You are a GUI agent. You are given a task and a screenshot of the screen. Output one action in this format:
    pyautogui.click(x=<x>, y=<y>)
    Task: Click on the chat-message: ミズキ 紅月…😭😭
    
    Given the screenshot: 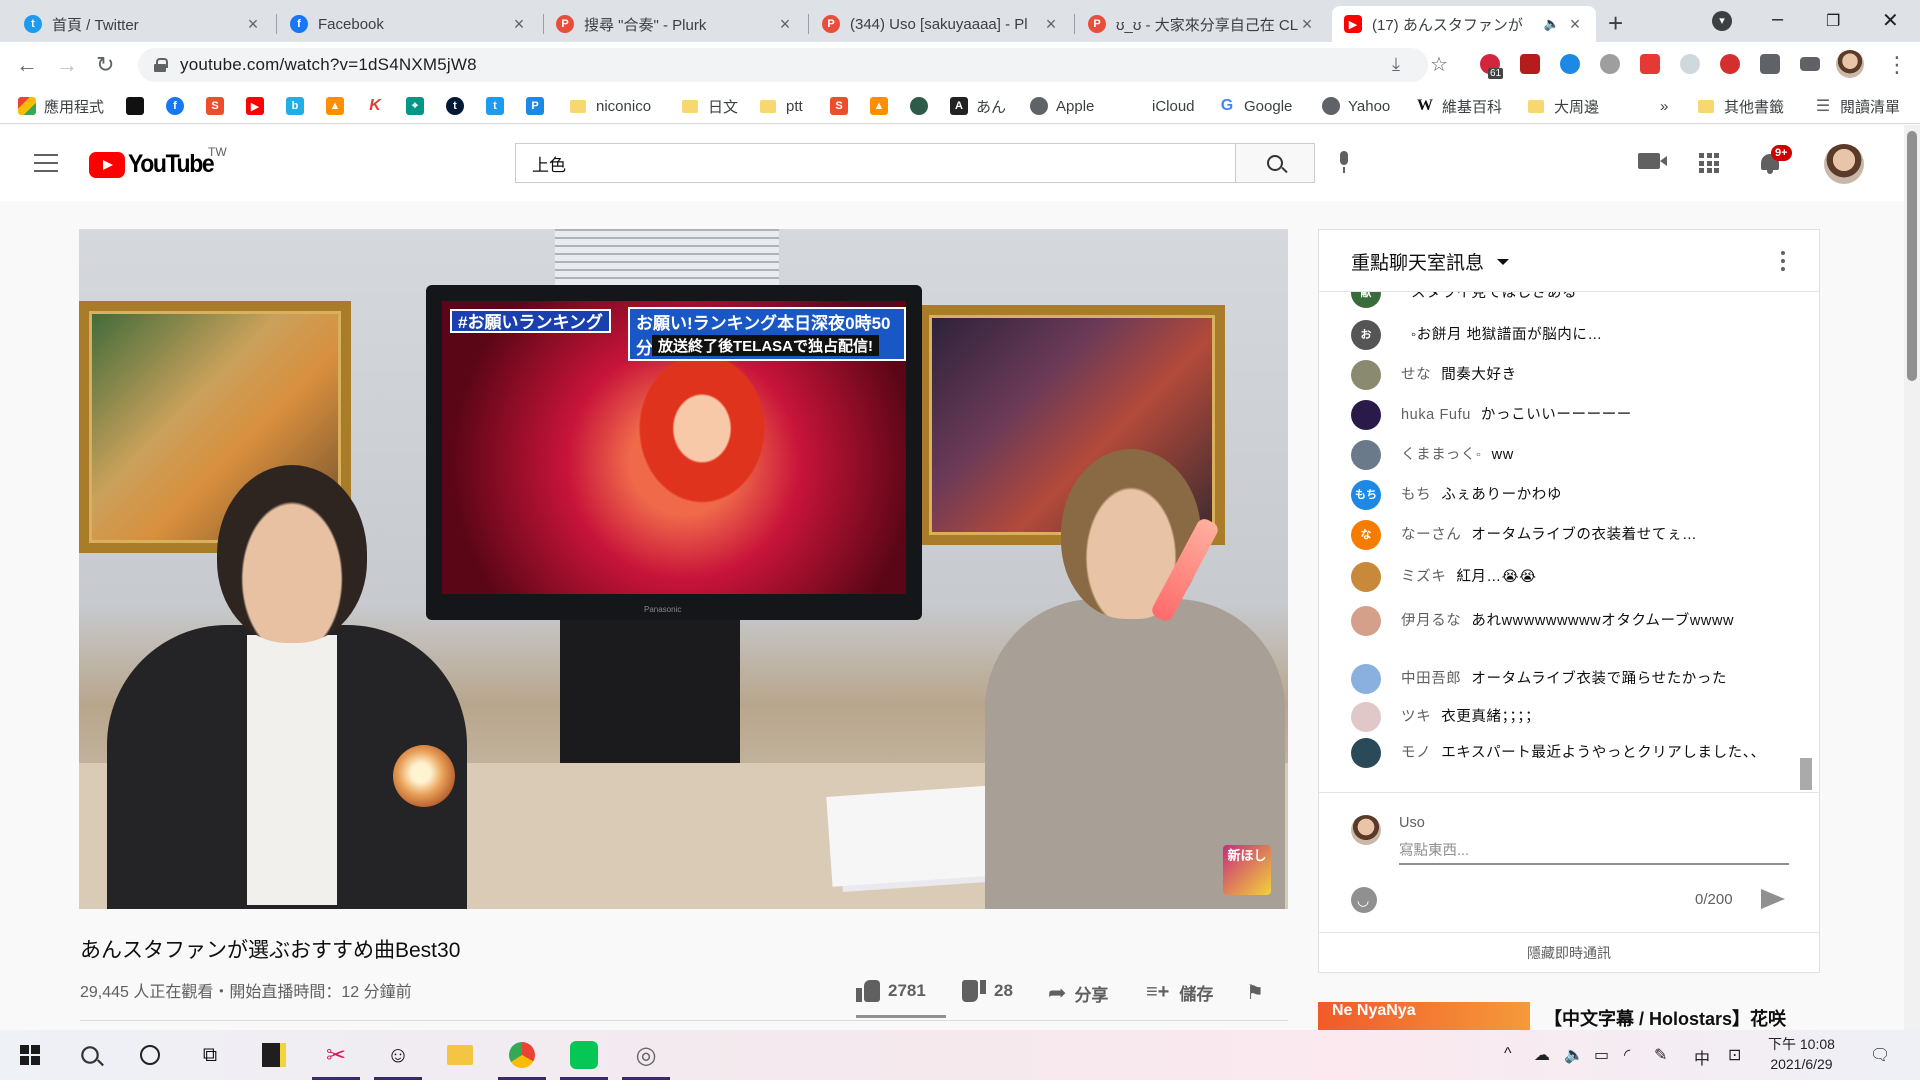 What is the action you would take?
    pyautogui.click(x=1566, y=577)
    